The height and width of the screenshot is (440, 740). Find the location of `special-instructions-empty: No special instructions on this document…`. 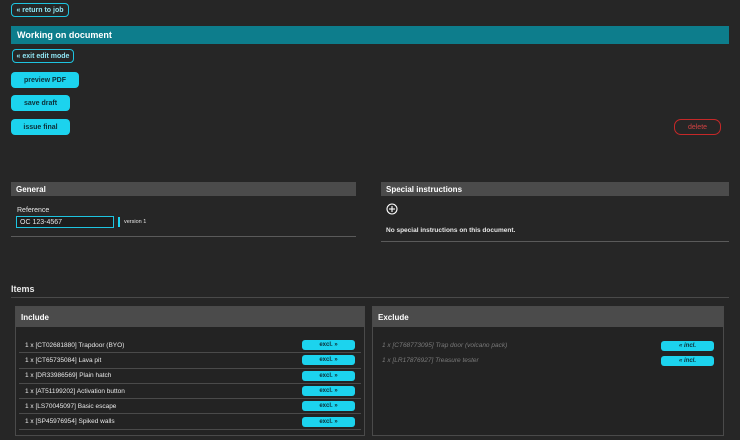

special-instructions-empty: No special instructions on this document… is located at coordinates (451, 230).